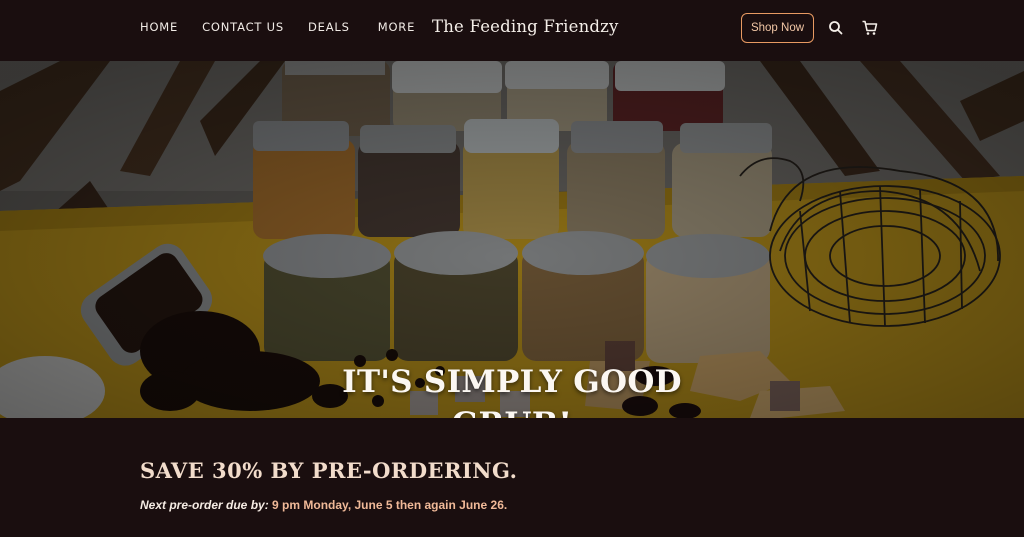 Image resolution: width=1024 pixels, height=537 pixels. What do you see at coordinates (512, 382) in the screenshot?
I see `hero-heading-line1: IT'S SIMPLY GOOD` at bounding box center [512, 382].